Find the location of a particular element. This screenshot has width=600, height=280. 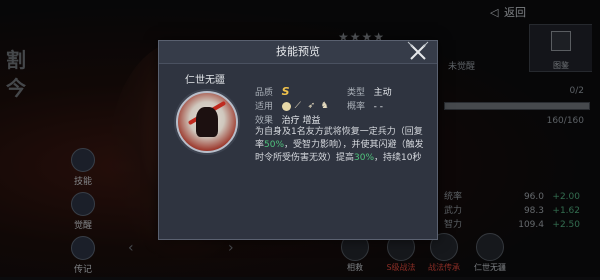

type-value: 主动 is located at coordinates (382, 93).